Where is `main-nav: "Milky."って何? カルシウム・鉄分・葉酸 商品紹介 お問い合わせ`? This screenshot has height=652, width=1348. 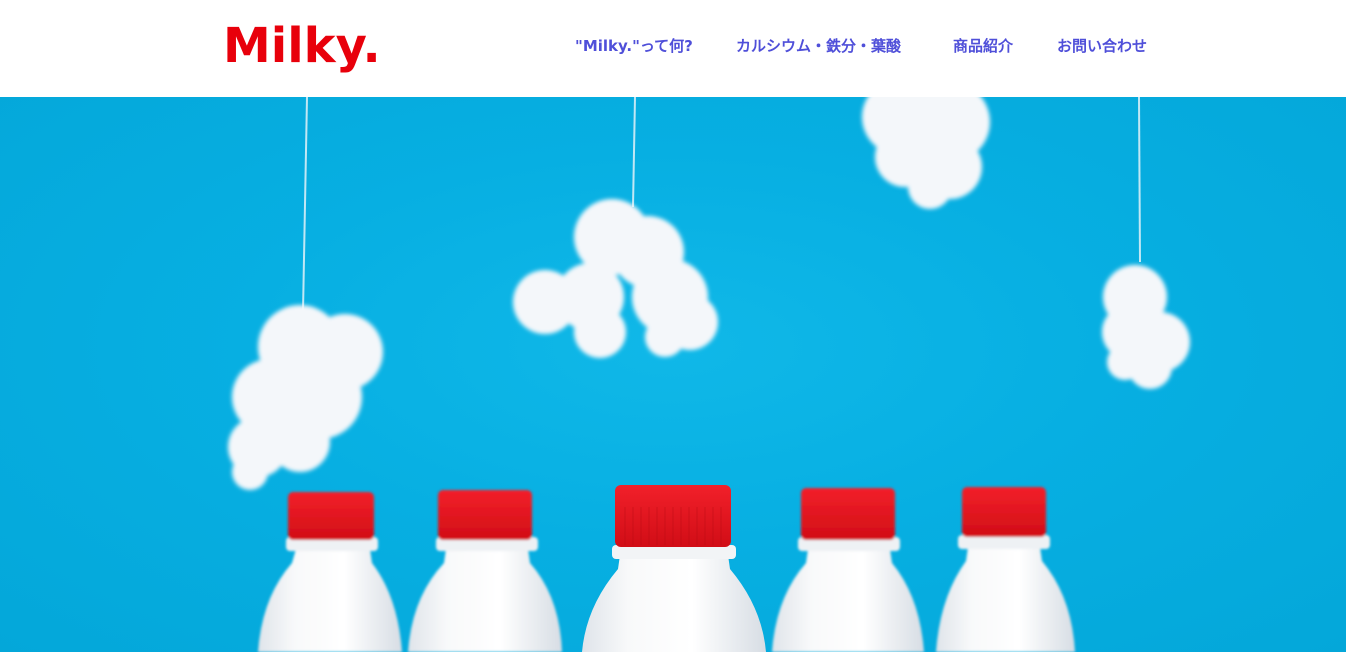
main-nav: "Milky."って何? カルシウム・鉄分・葉酸 商品紹介 お問い合わせ is located at coordinates (674, 46).